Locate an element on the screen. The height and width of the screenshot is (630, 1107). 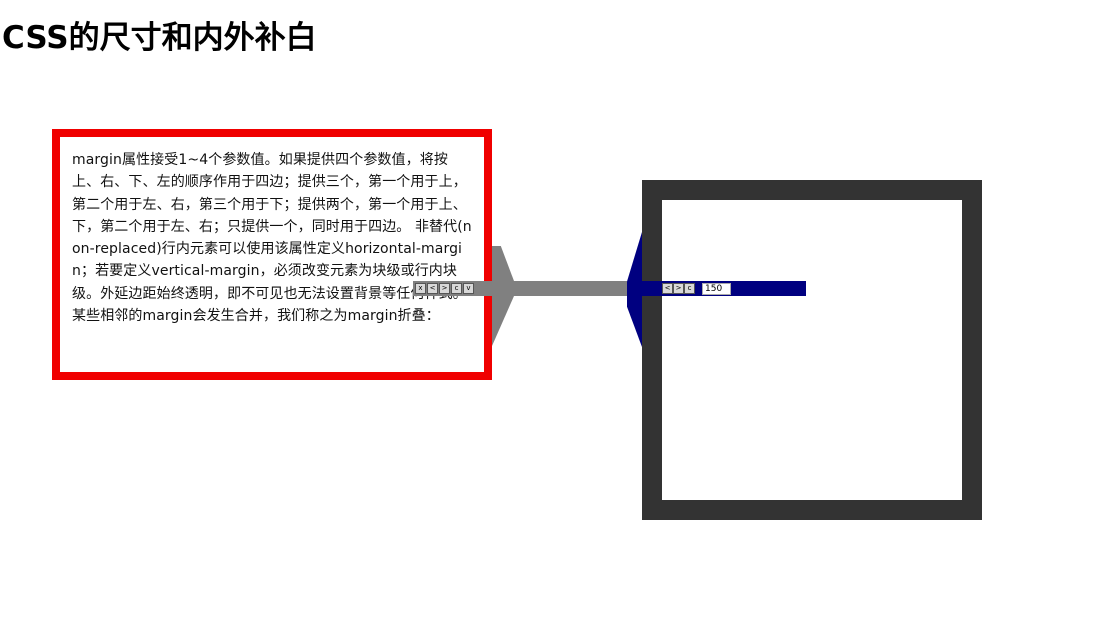
page-title: CSS的尺寸和内外补白 is located at coordinates (159, 38).